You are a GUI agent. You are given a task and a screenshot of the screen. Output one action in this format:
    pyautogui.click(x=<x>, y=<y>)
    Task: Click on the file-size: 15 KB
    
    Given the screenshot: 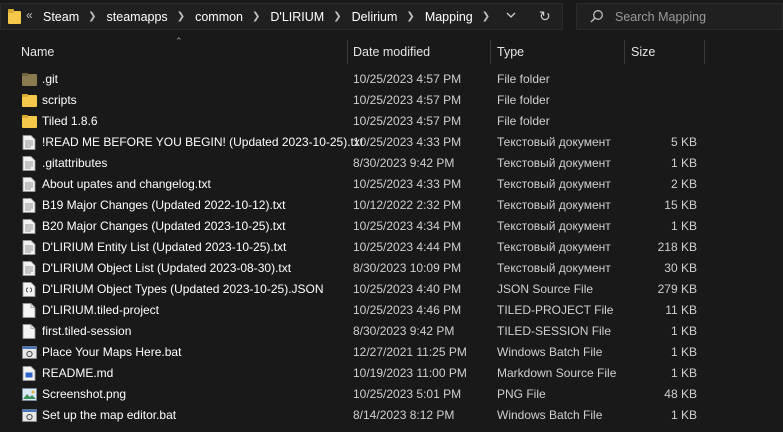 What is the action you would take?
    pyautogui.click(x=680, y=205)
    